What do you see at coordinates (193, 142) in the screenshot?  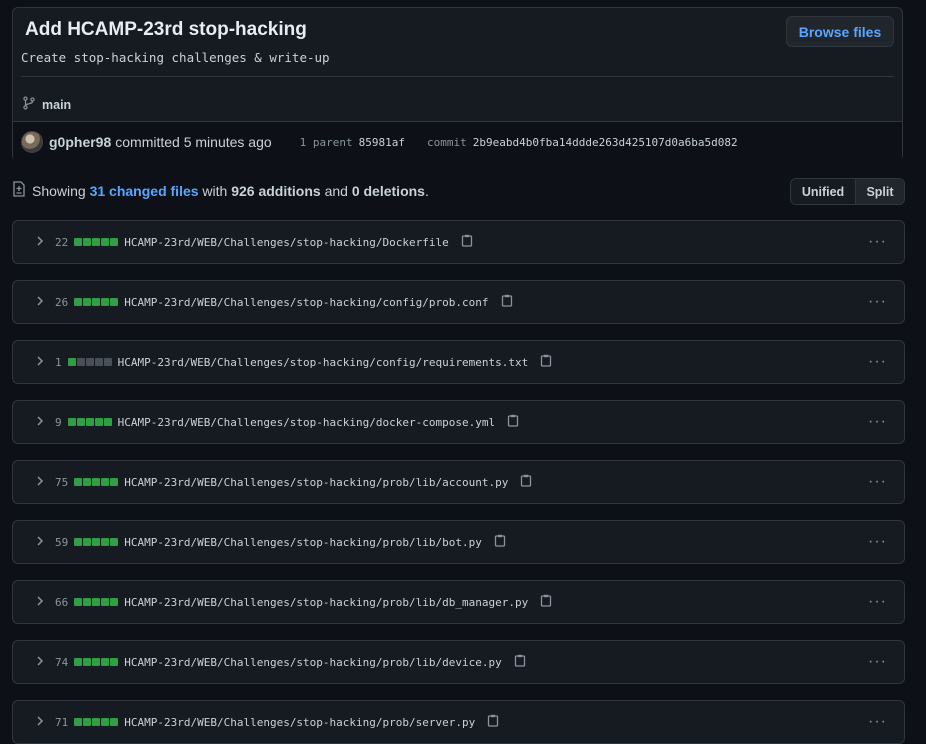 I see `committed-text: committed 5 minutes ago` at bounding box center [193, 142].